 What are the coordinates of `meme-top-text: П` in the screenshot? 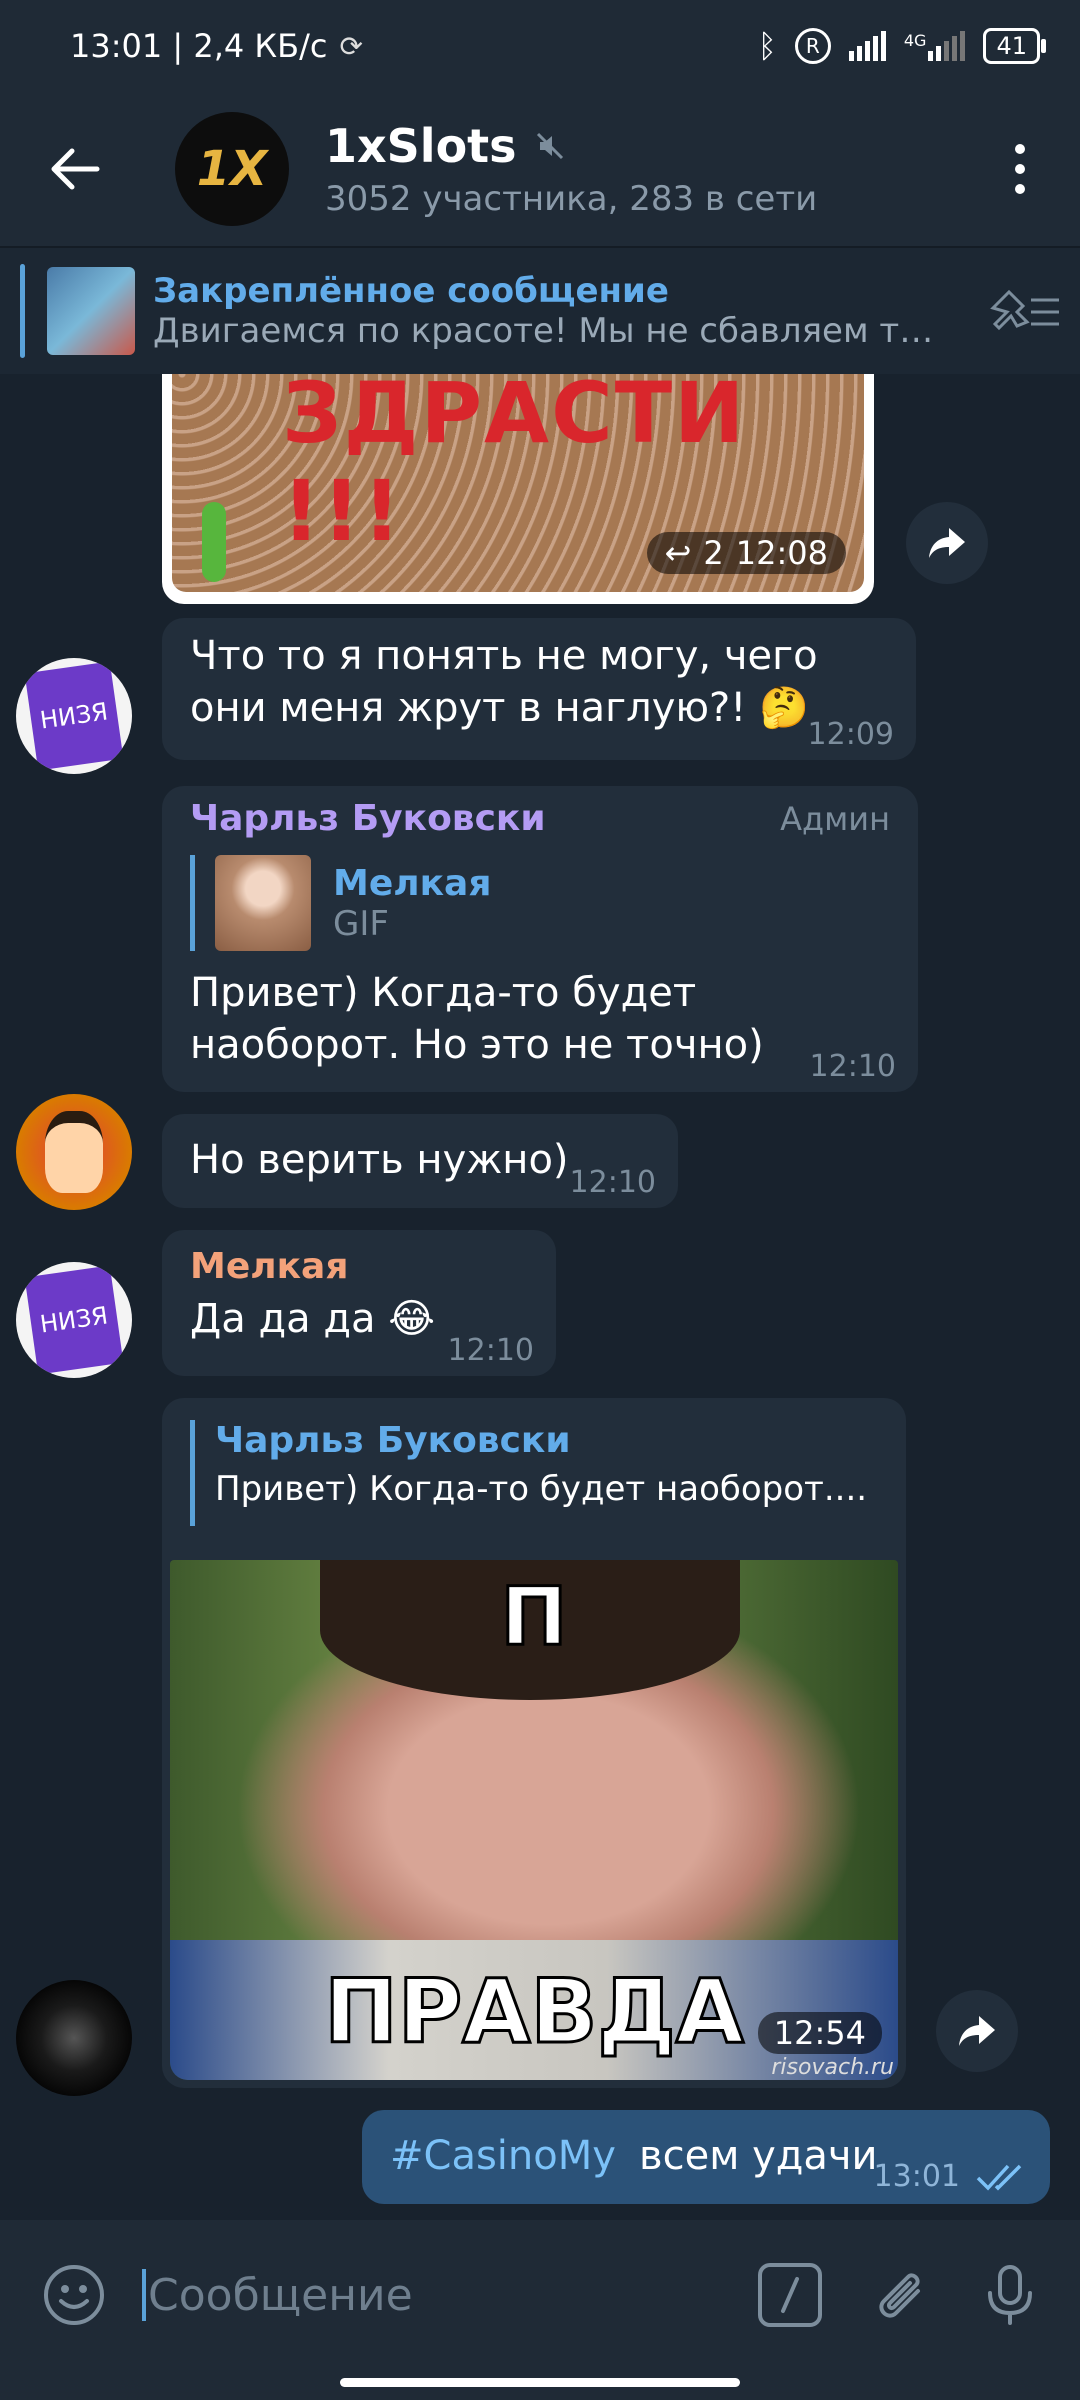 It's located at (534, 1617).